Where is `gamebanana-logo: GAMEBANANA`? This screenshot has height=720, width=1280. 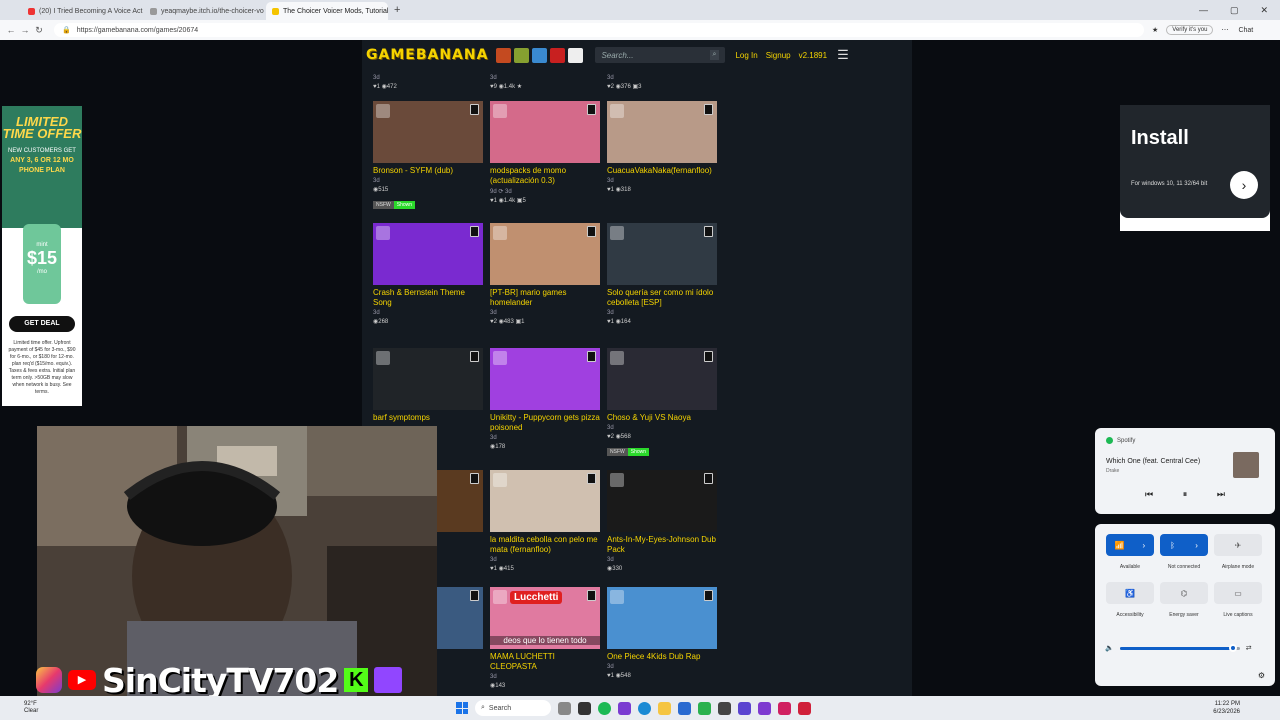 gamebanana-logo: GAMEBANANA is located at coordinates (427, 55).